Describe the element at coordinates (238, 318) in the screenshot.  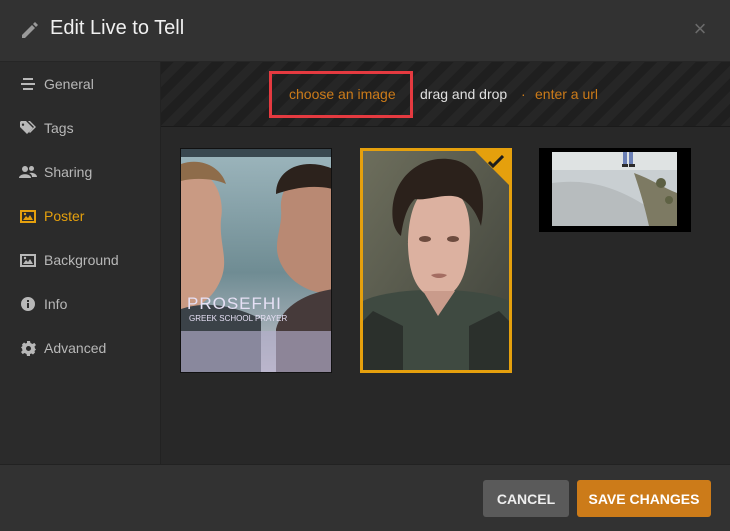
I see `poster-subtitle: GREEK SCHOOL PRAYER` at that location.